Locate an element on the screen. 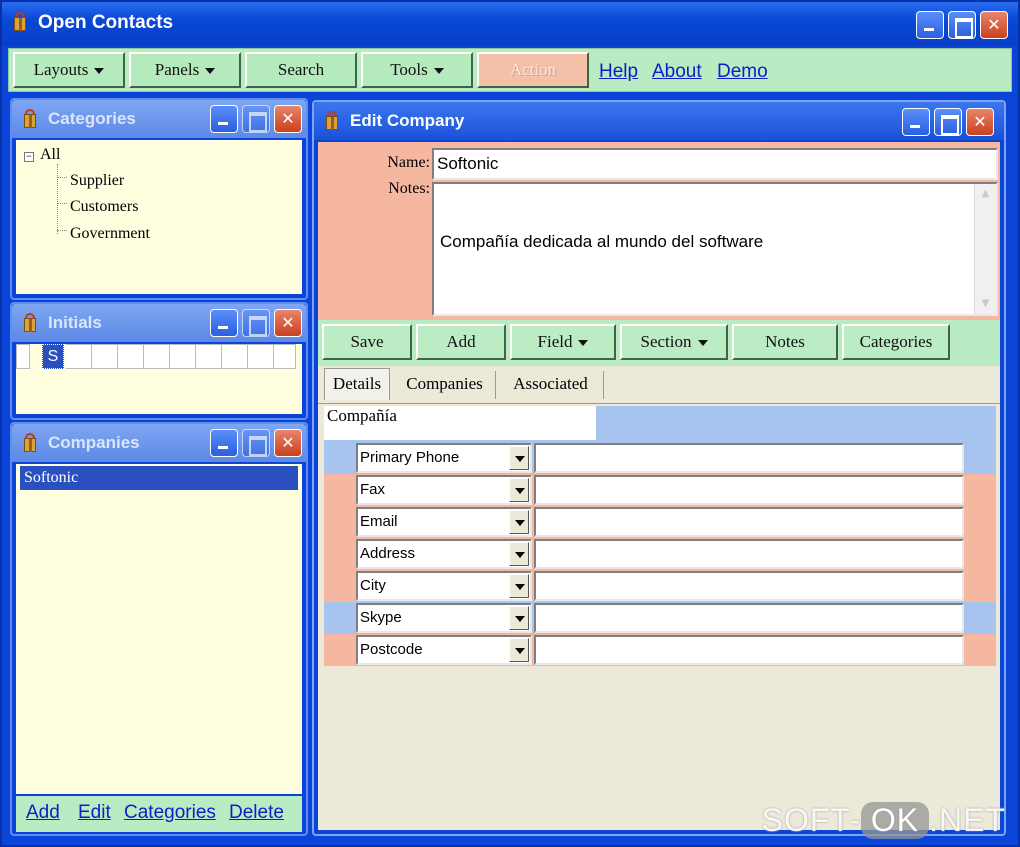 The height and width of the screenshot is (847, 1020). categories-button: Categories is located at coordinates (896, 342).